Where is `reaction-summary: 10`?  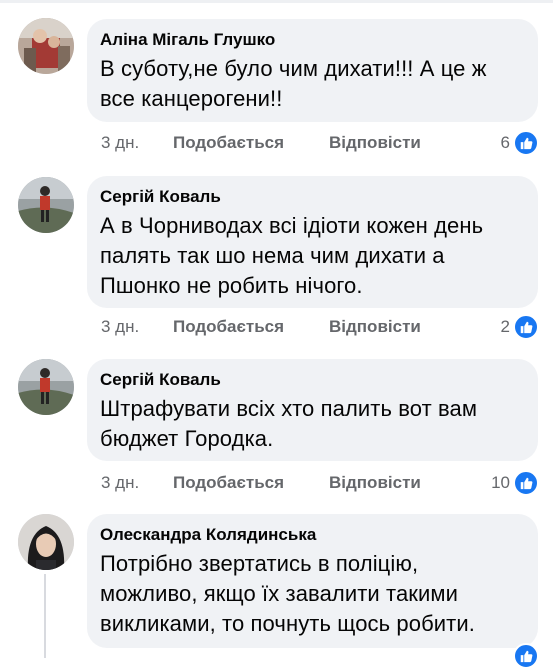
reaction-summary: 10 is located at coordinates (515, 483).